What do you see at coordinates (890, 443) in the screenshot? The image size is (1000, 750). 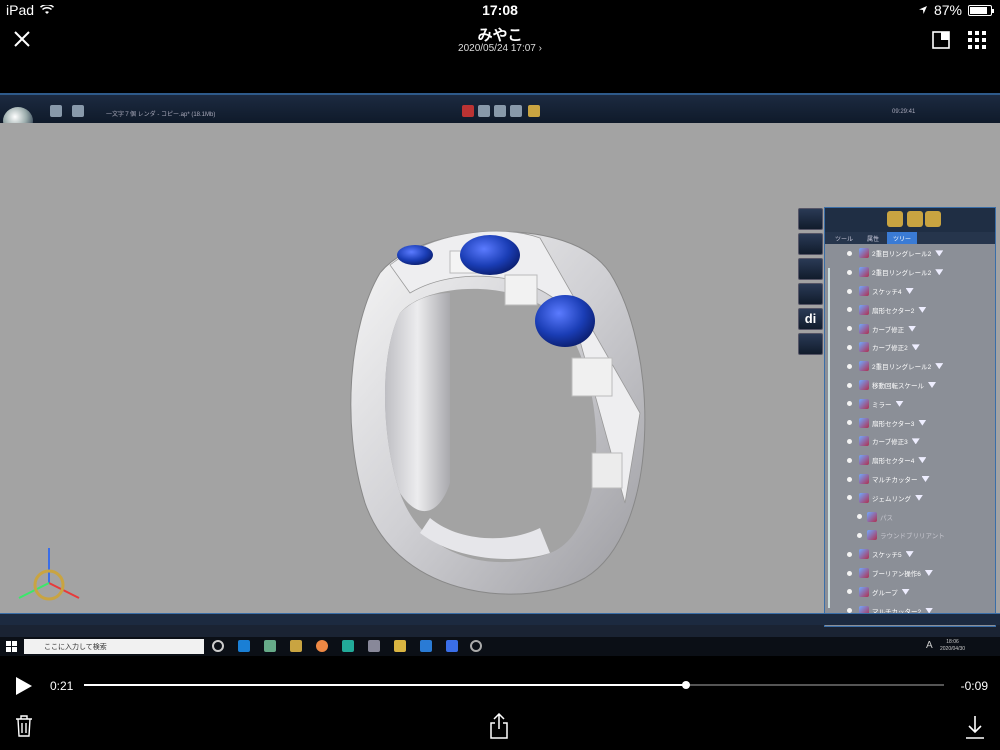 I see `tree-item-label: カーブ修正3` at bounding box center [890, 443].